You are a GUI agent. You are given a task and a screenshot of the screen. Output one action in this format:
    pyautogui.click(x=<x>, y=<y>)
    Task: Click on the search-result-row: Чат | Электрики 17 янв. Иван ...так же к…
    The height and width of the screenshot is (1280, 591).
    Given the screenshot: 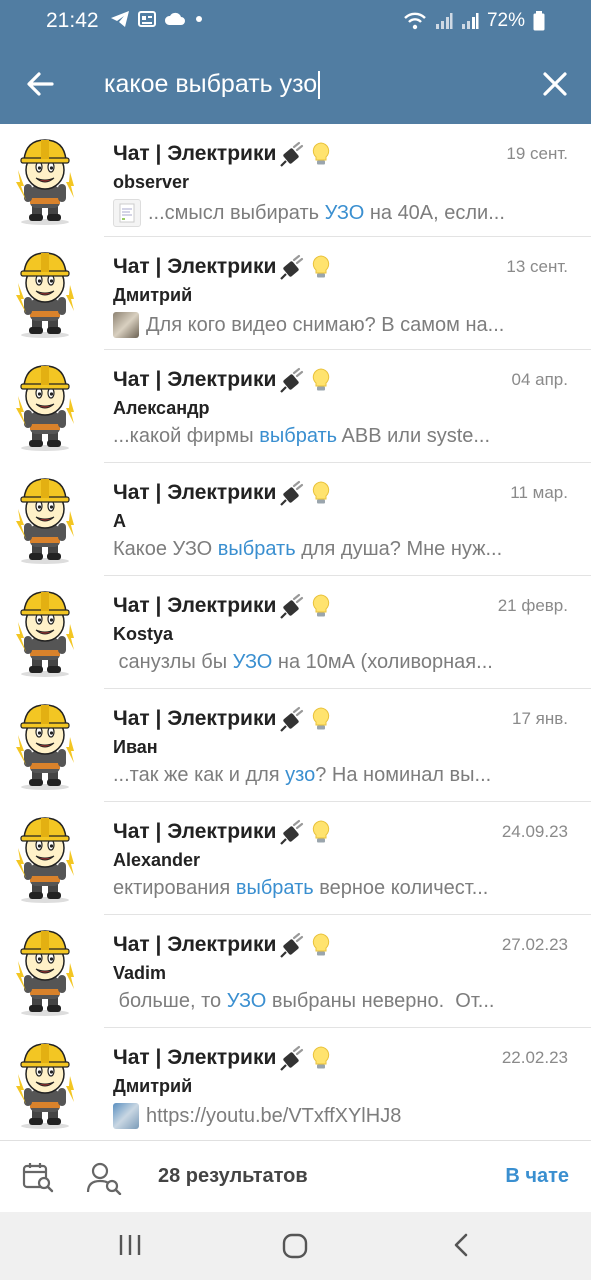 What is the action you would take?
    pyautogui.click(x=295, y=745)
    